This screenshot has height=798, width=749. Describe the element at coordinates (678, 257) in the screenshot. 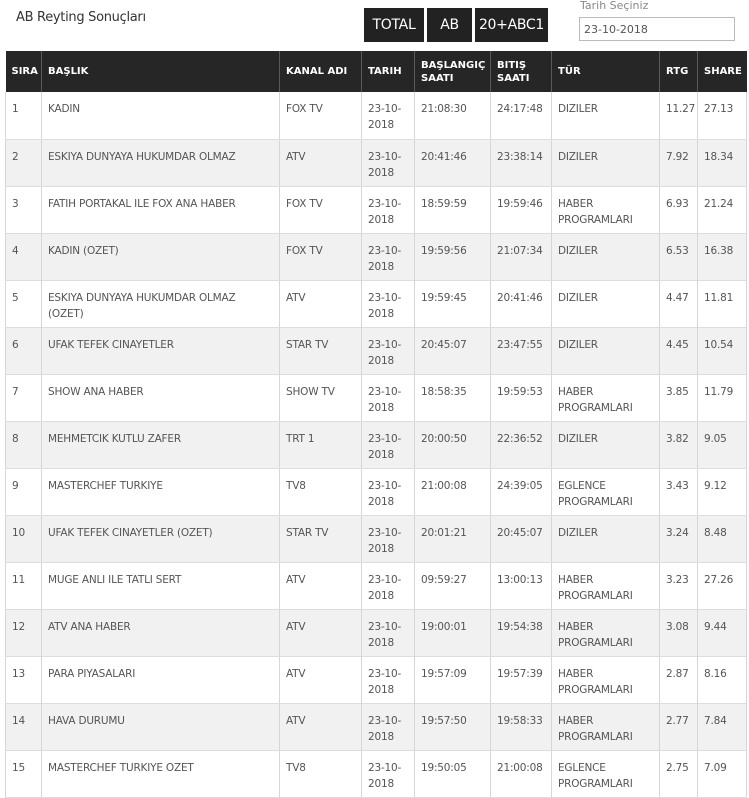

I see `cell-rtg: 6.53` at that location.